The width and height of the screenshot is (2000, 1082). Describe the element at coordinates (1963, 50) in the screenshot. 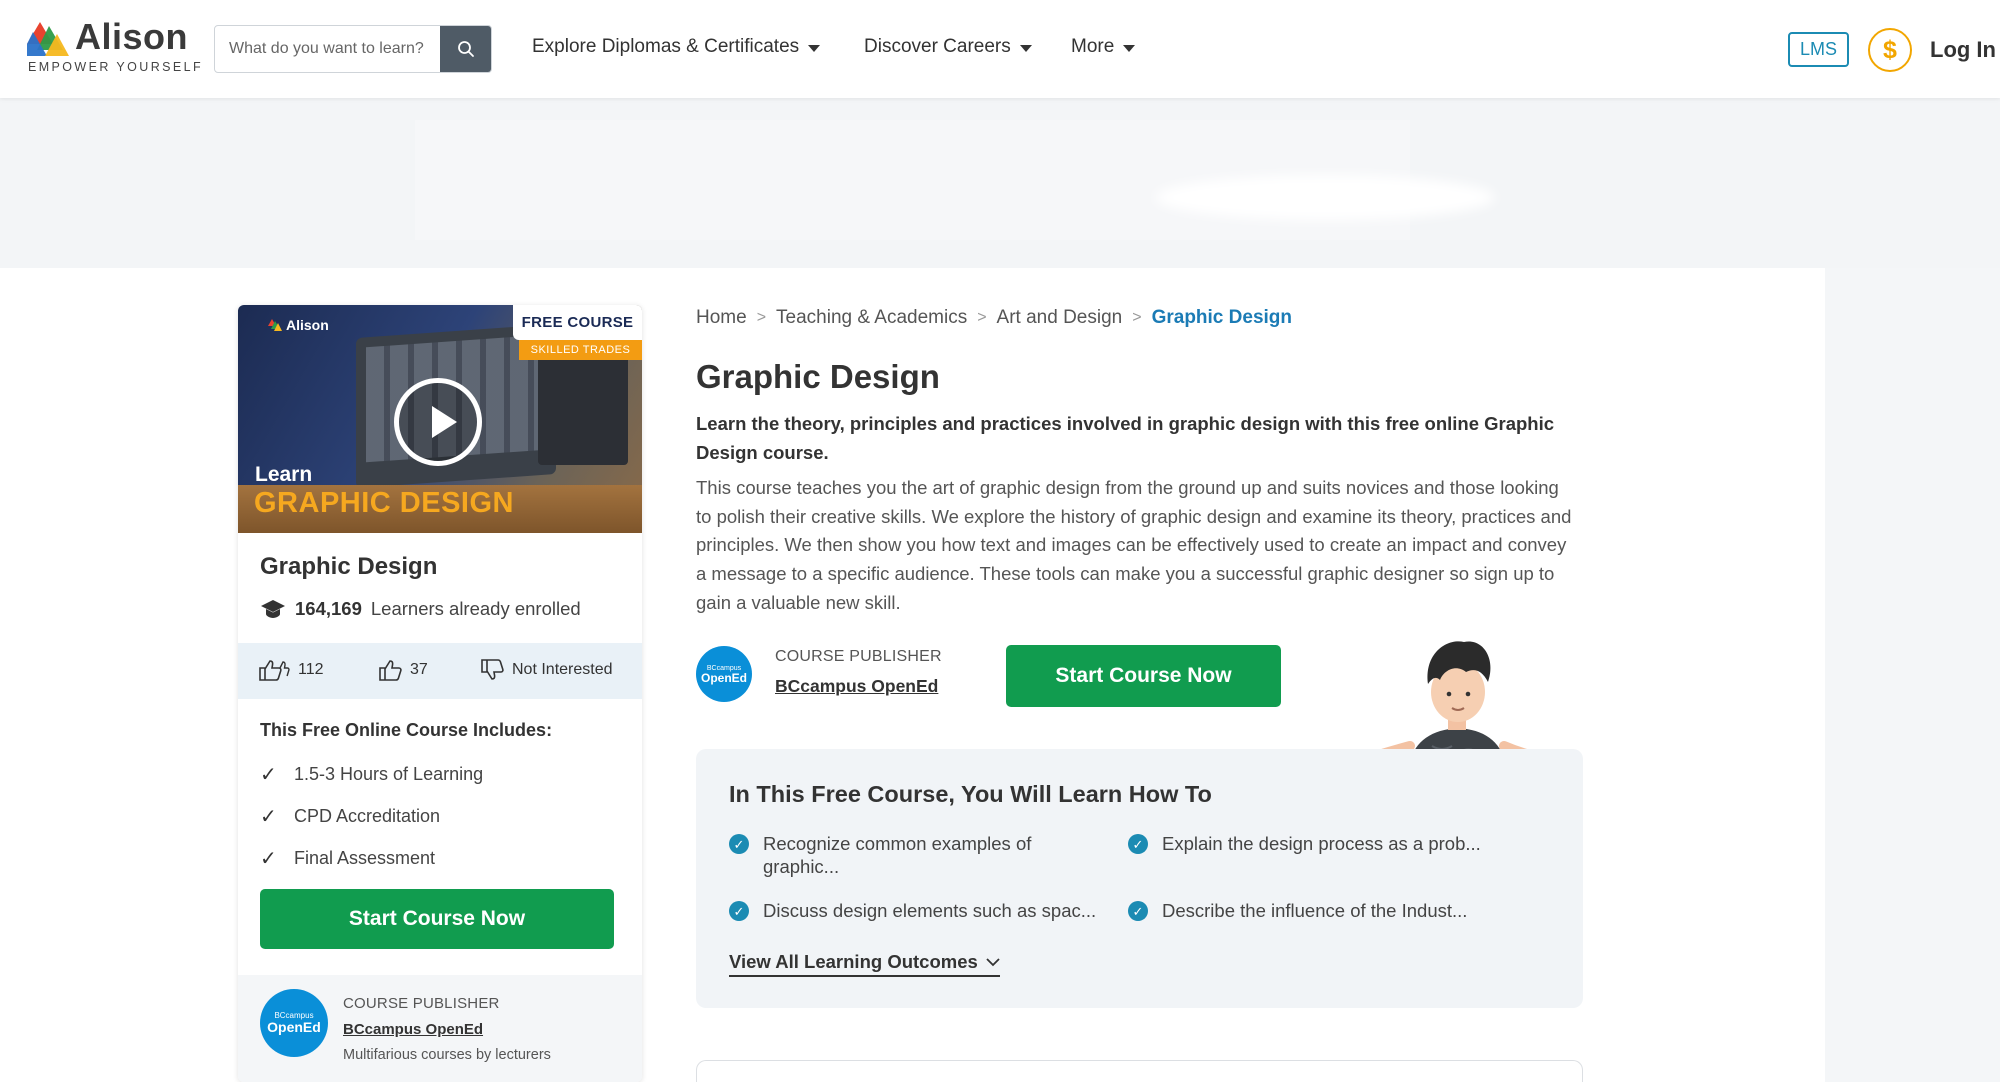

I see `login-link: Log In` at that location.